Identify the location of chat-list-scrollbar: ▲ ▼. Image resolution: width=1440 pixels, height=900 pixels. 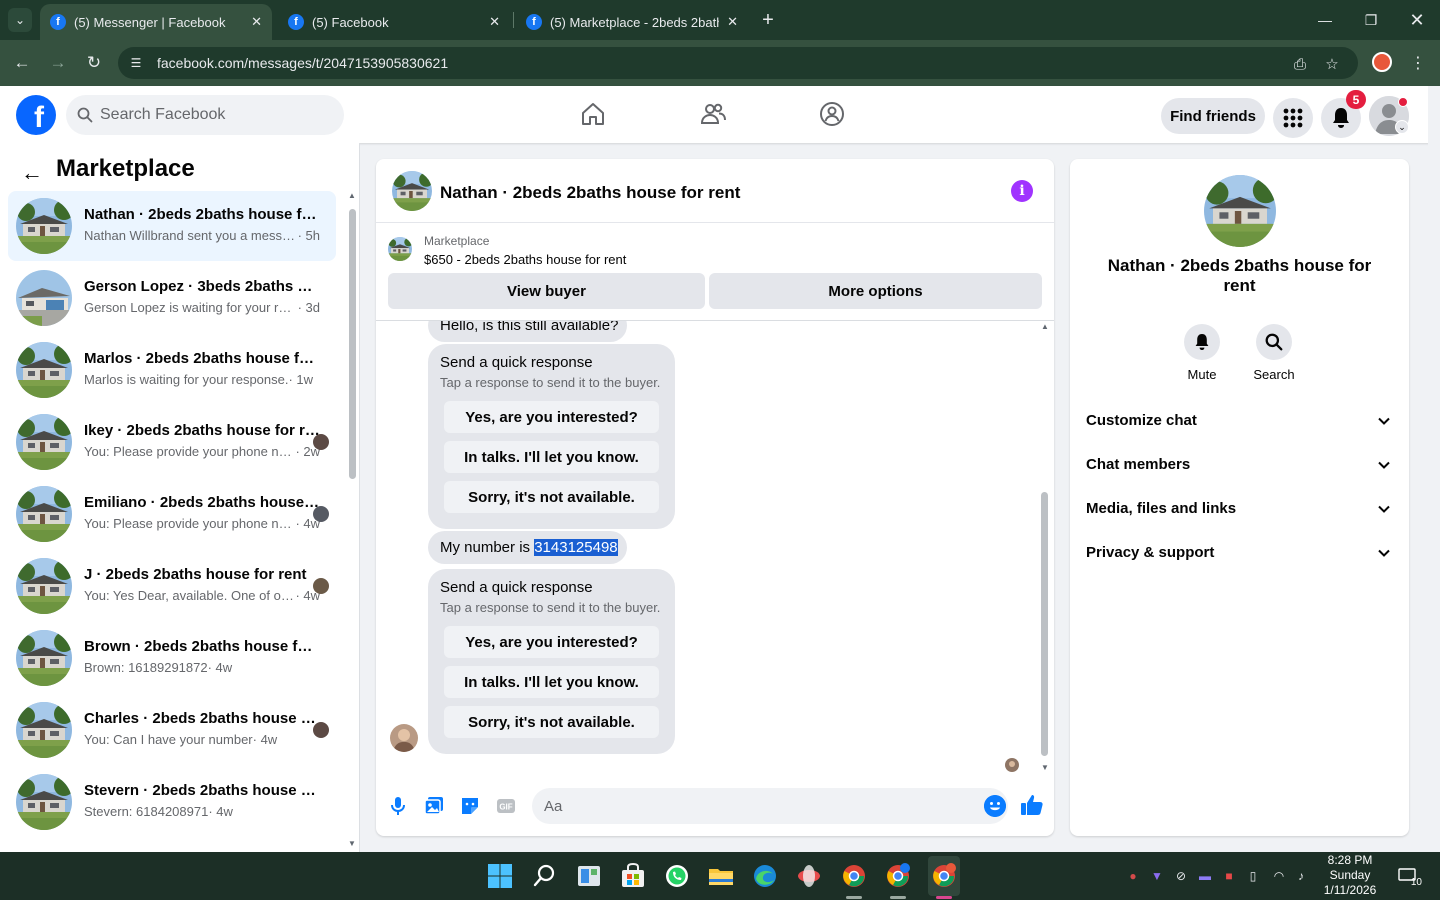
(352, 519).